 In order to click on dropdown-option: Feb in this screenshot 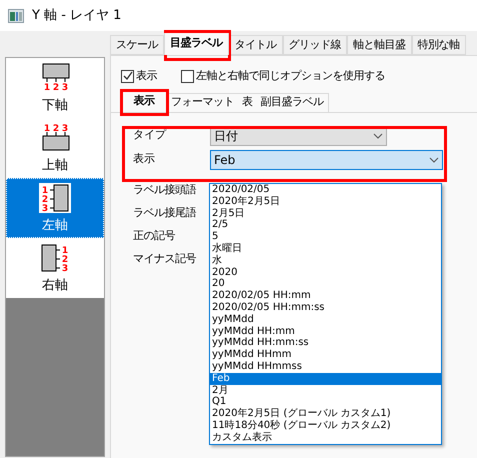, I will do `click(325, 378)`.